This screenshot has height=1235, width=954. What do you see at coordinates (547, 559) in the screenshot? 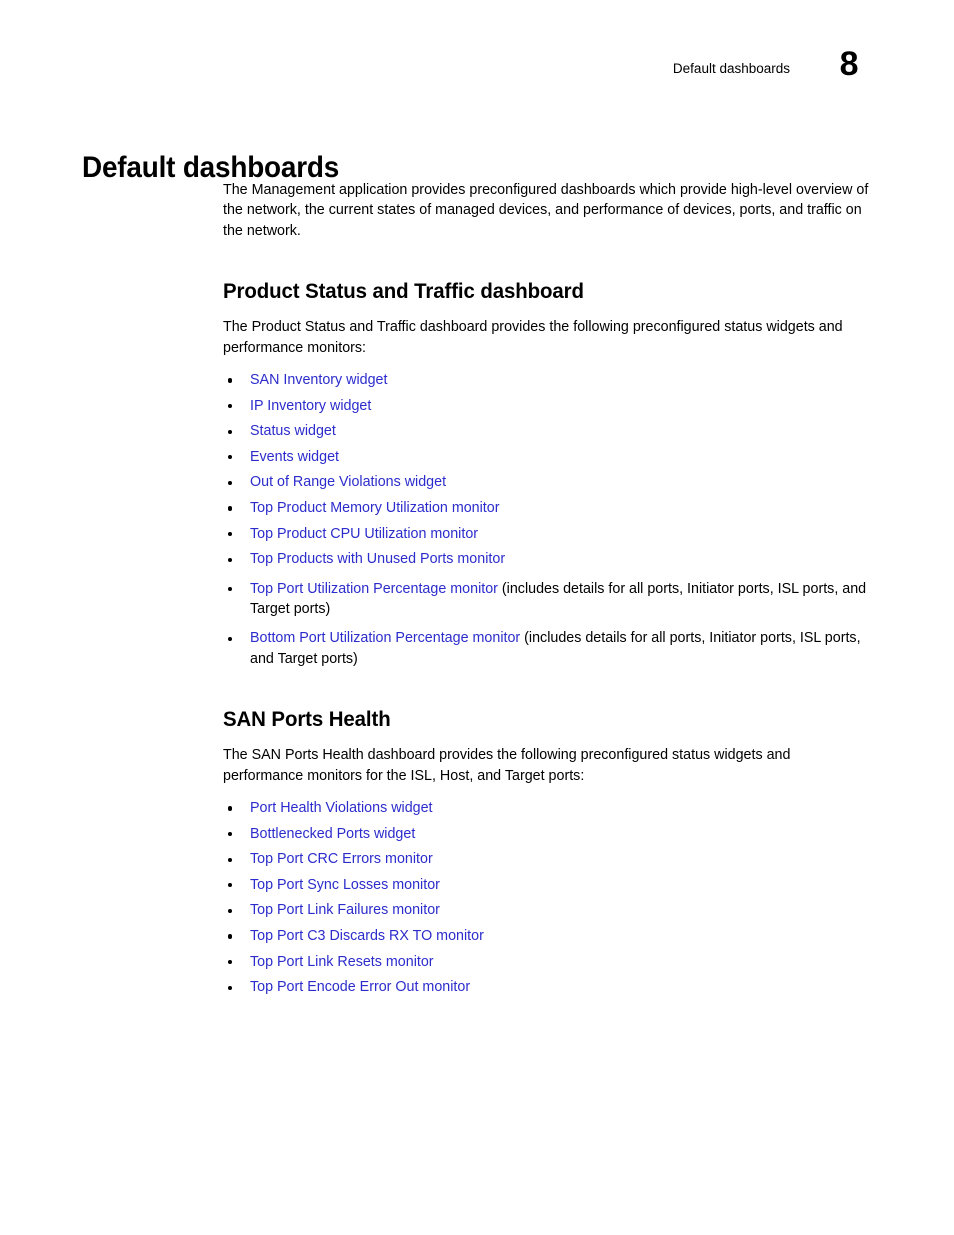
I see `list-item: Top Products with Unused Ports monitor` at bounding box center [547, 559].